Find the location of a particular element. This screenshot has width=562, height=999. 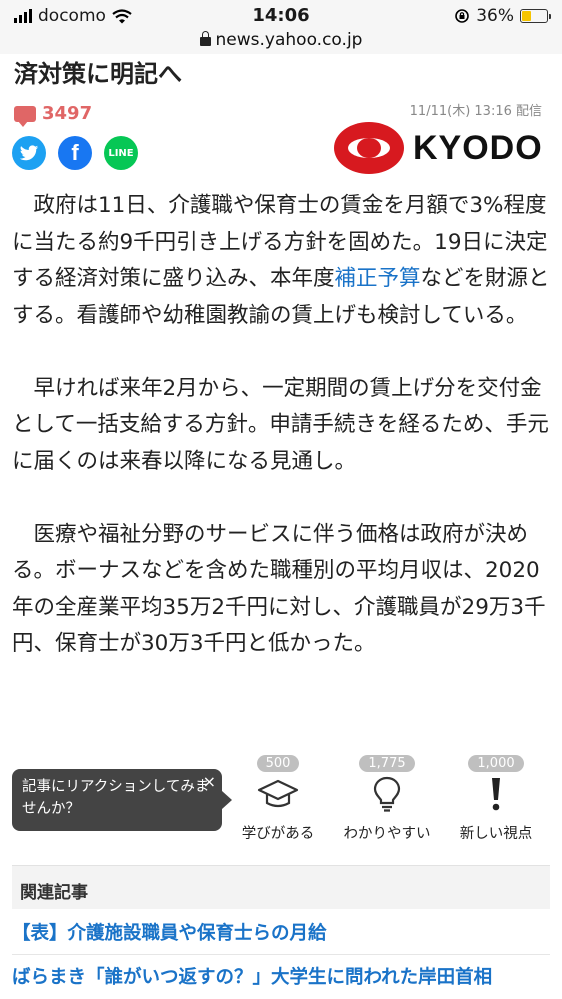

reaction-label: 学びがある is located at coordinates (278, 834).